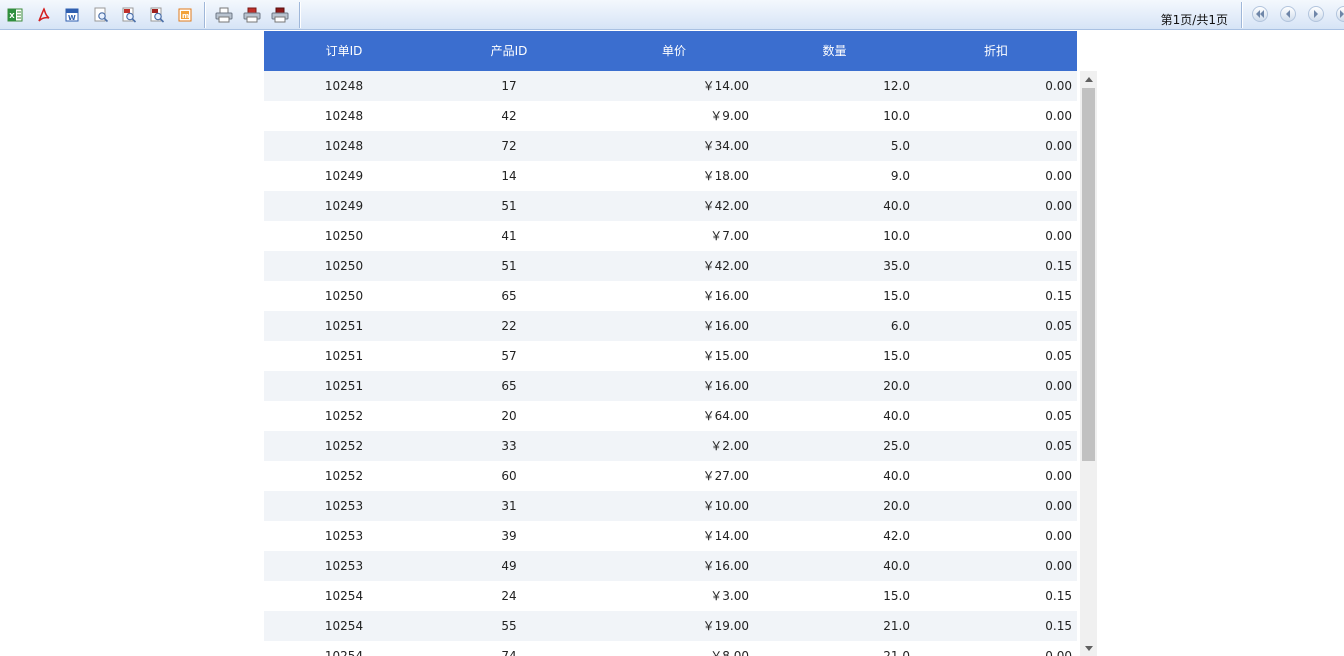 The image size is (1344, 656). Describe the element at coordinates (509, 176) in the screenshot. I see `cell-product-id: 14` at that location.